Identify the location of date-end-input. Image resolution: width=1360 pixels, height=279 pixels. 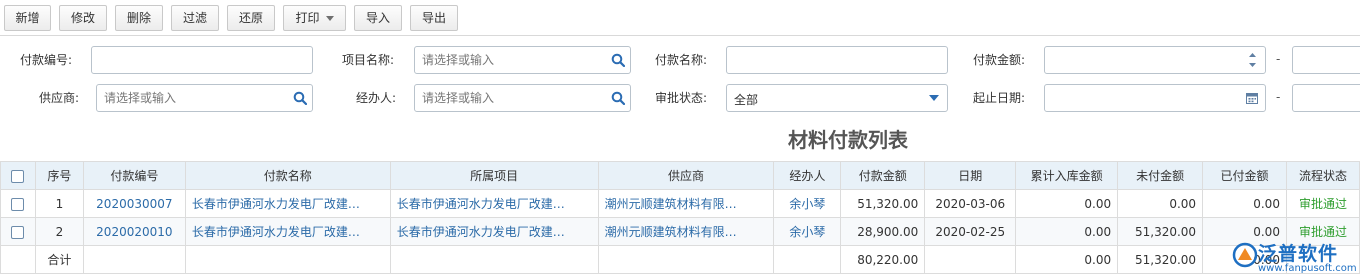
(1326, 98).